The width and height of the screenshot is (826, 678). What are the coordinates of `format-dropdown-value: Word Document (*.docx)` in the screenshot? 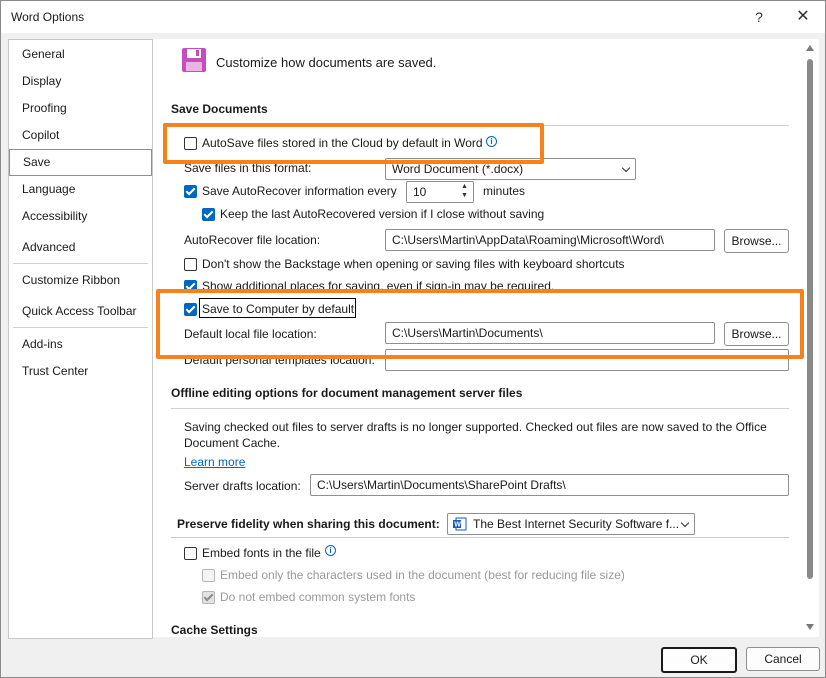 It's located at (458, 169).